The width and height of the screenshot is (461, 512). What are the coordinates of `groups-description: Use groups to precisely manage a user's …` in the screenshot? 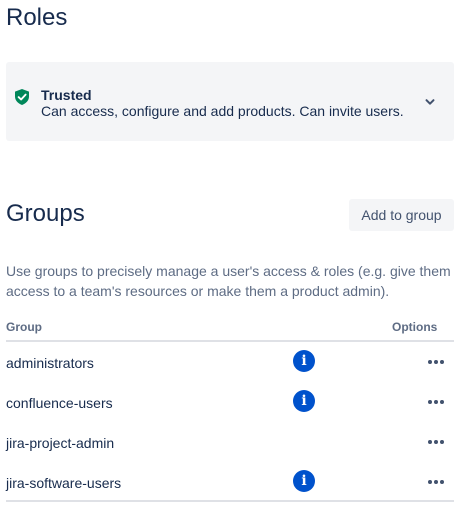 It's located at (228, 281).